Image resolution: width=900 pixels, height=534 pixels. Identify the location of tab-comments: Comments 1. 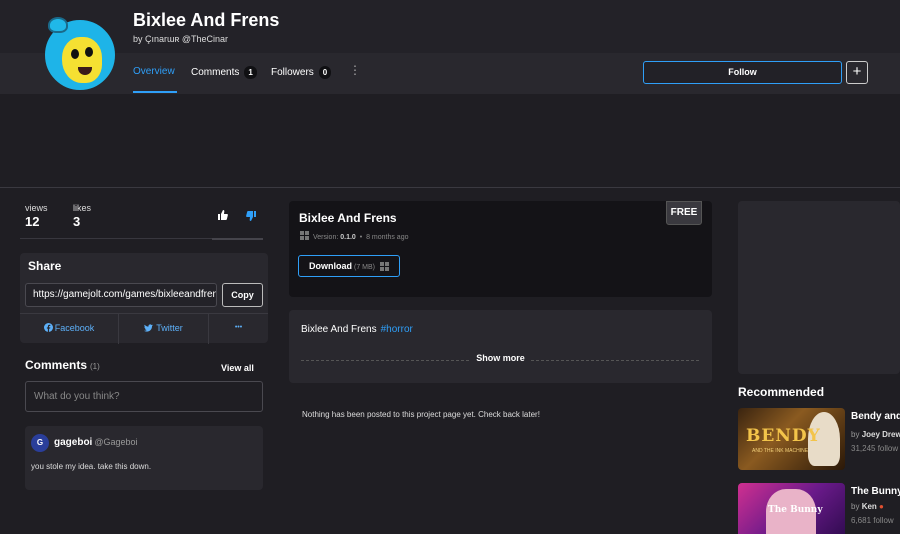
(224, 72).